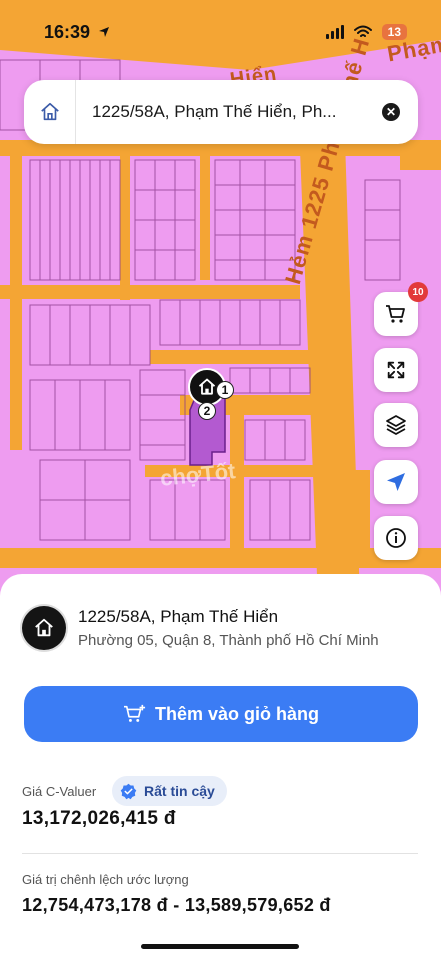  Describe the element at coordinates (362, 31) in the screenshot. I see `wifi-icon` at that location.